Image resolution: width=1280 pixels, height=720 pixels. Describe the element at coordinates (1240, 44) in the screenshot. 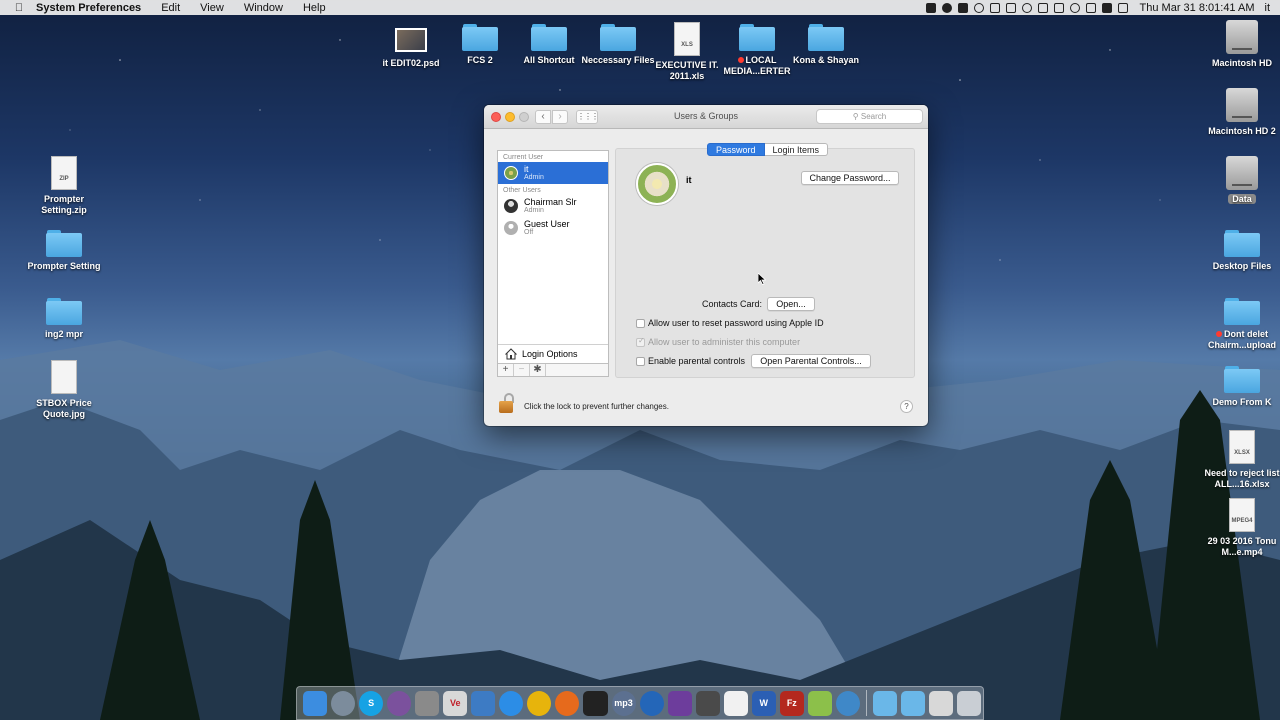

I see `desktop-icon-macintosh-hd: Macintosh HD` at that location.